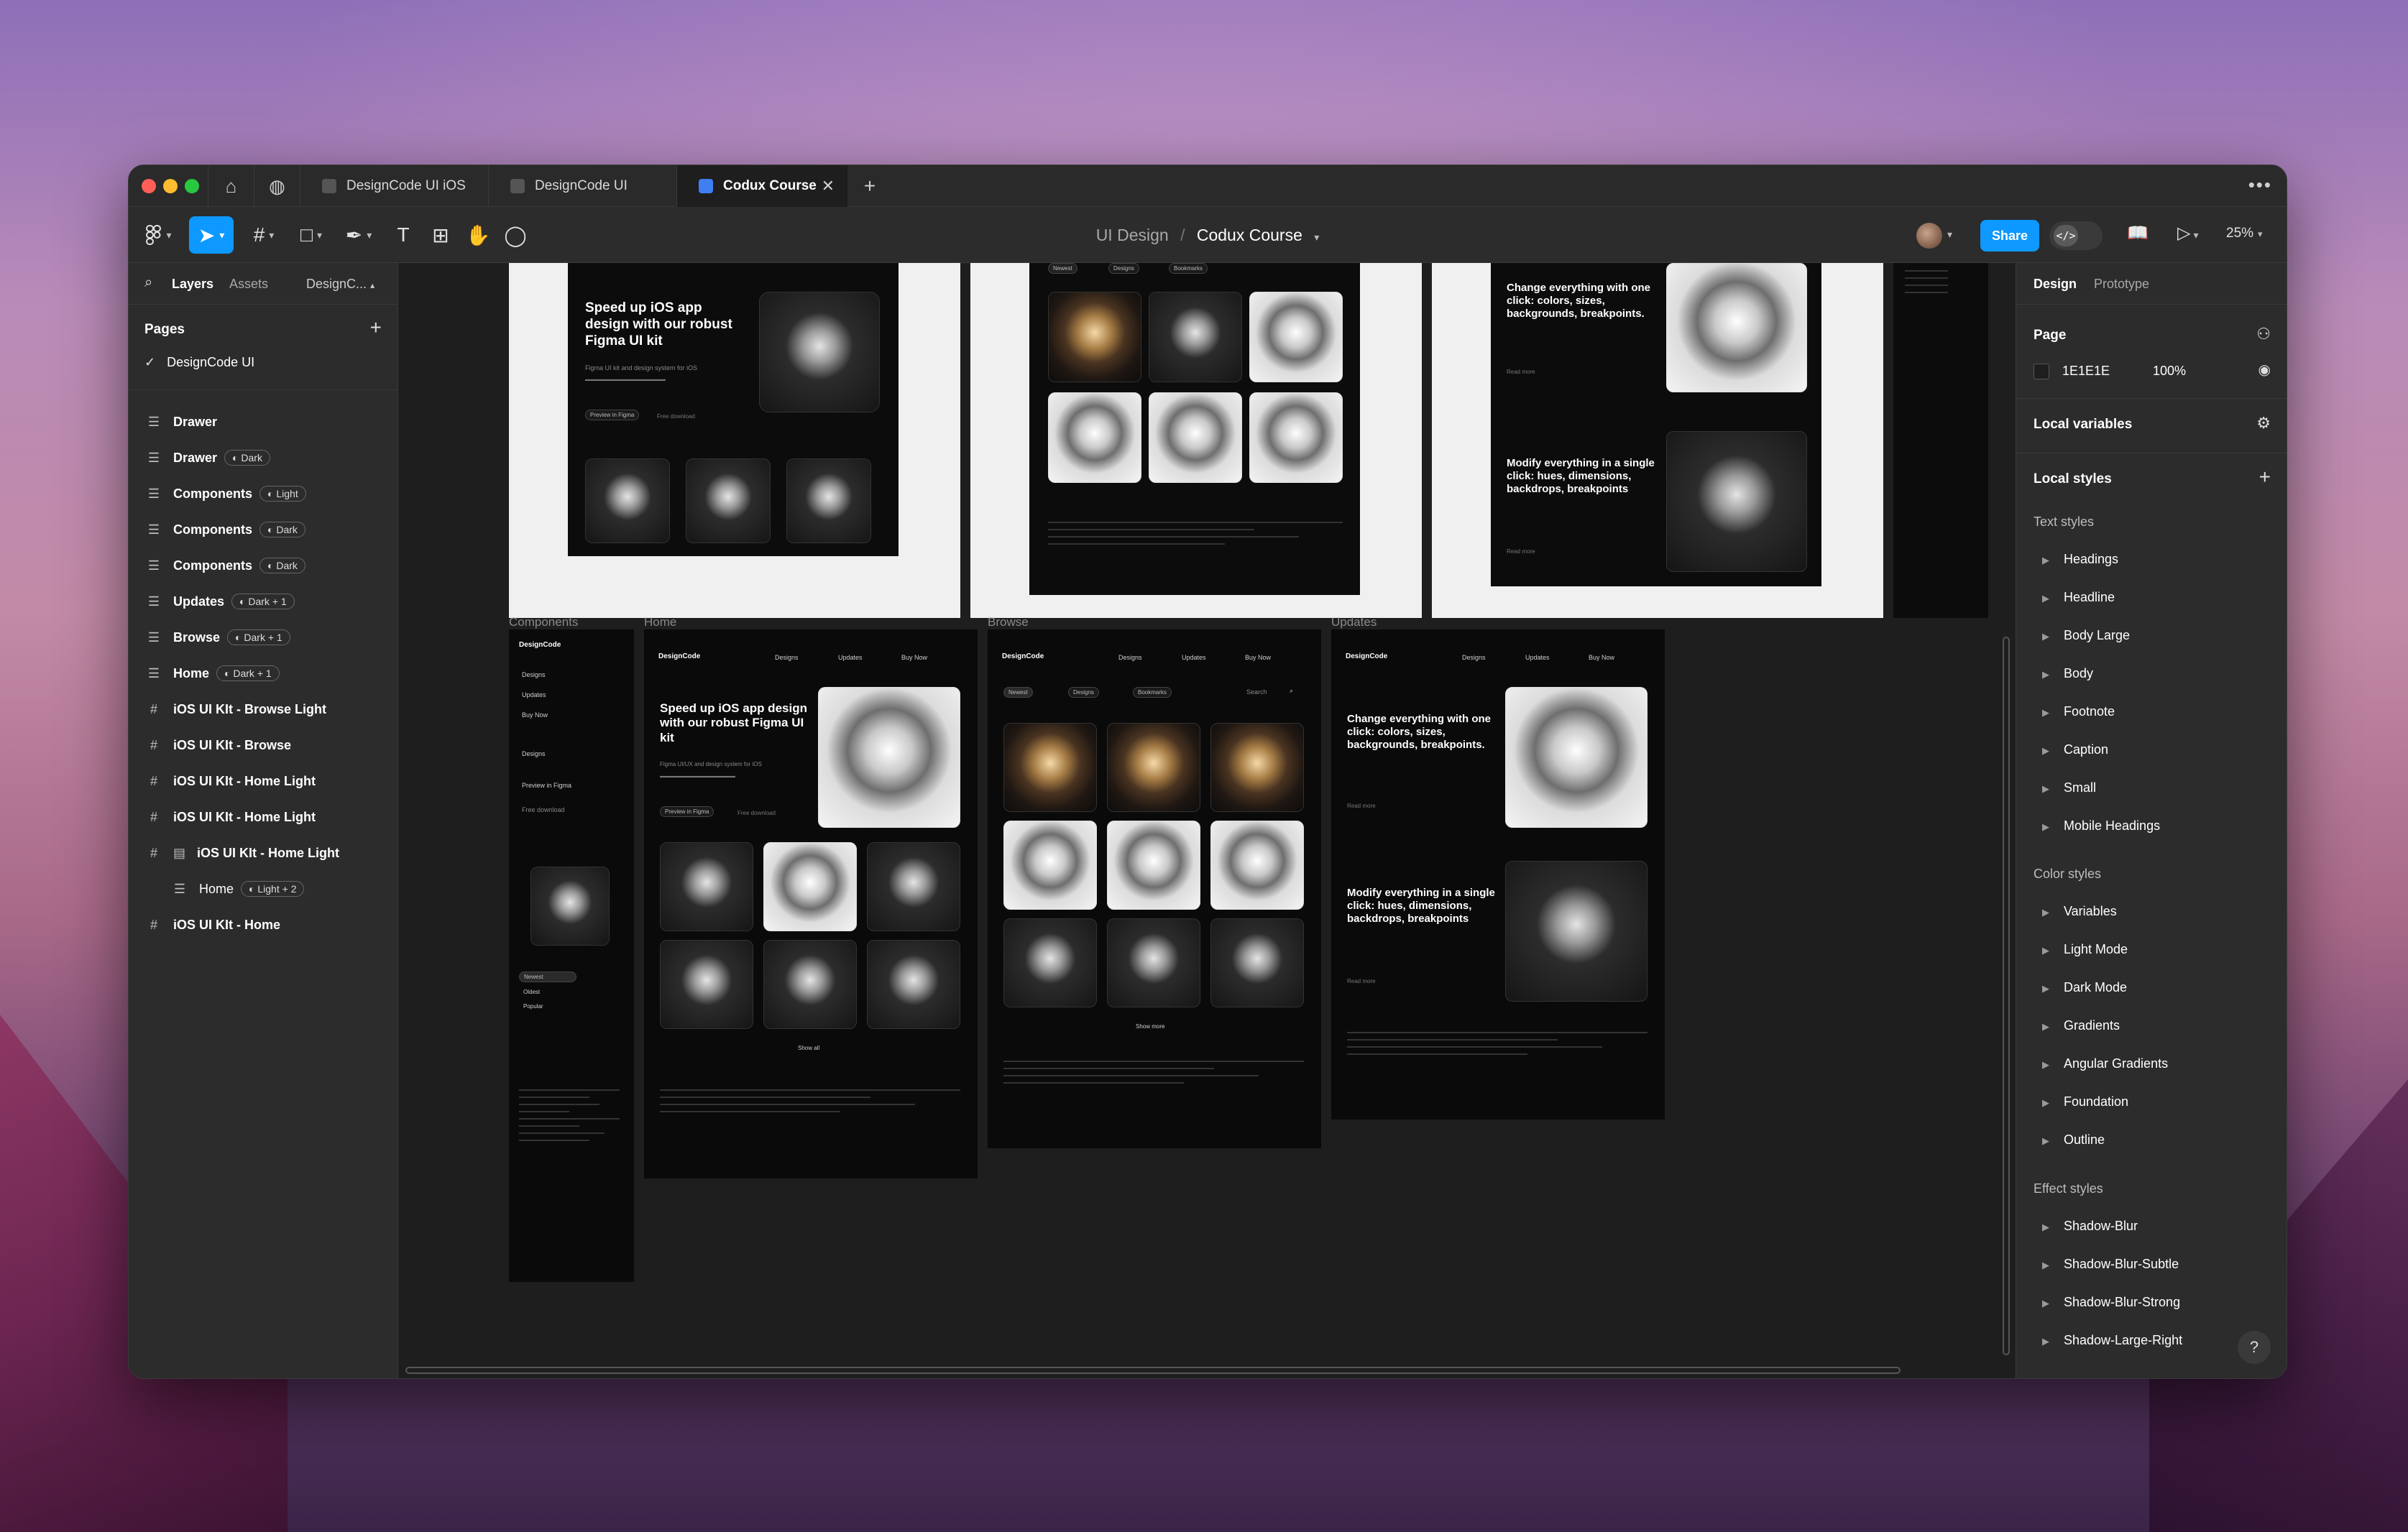 This screenshot has width=2408, height=1532. I want to click on text-style-item: ▶ Headings, so click(2076, 559).